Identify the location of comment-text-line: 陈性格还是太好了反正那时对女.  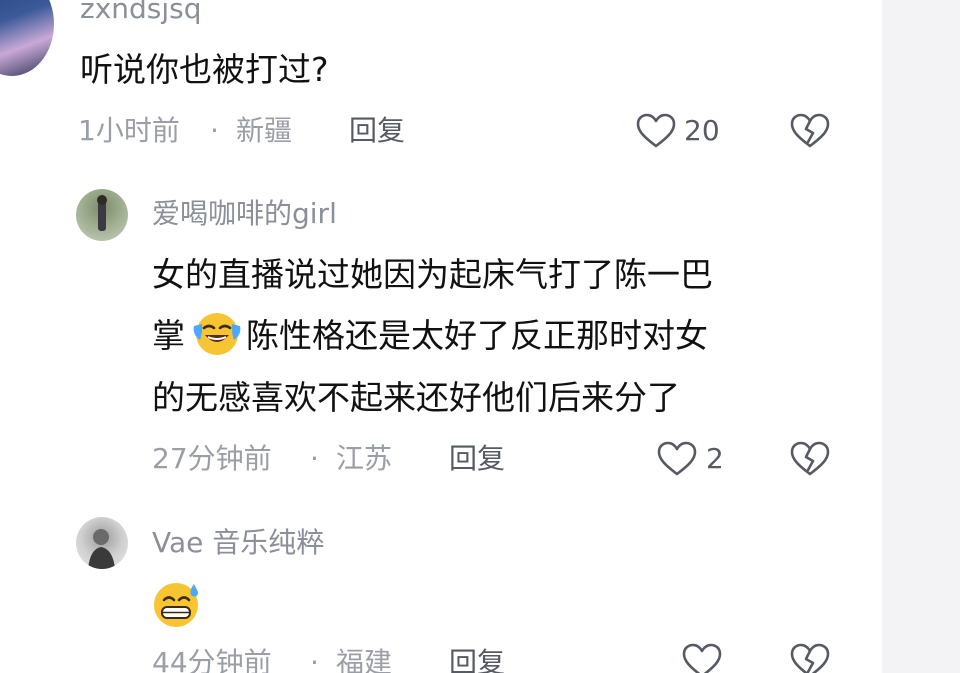
(477, 335).